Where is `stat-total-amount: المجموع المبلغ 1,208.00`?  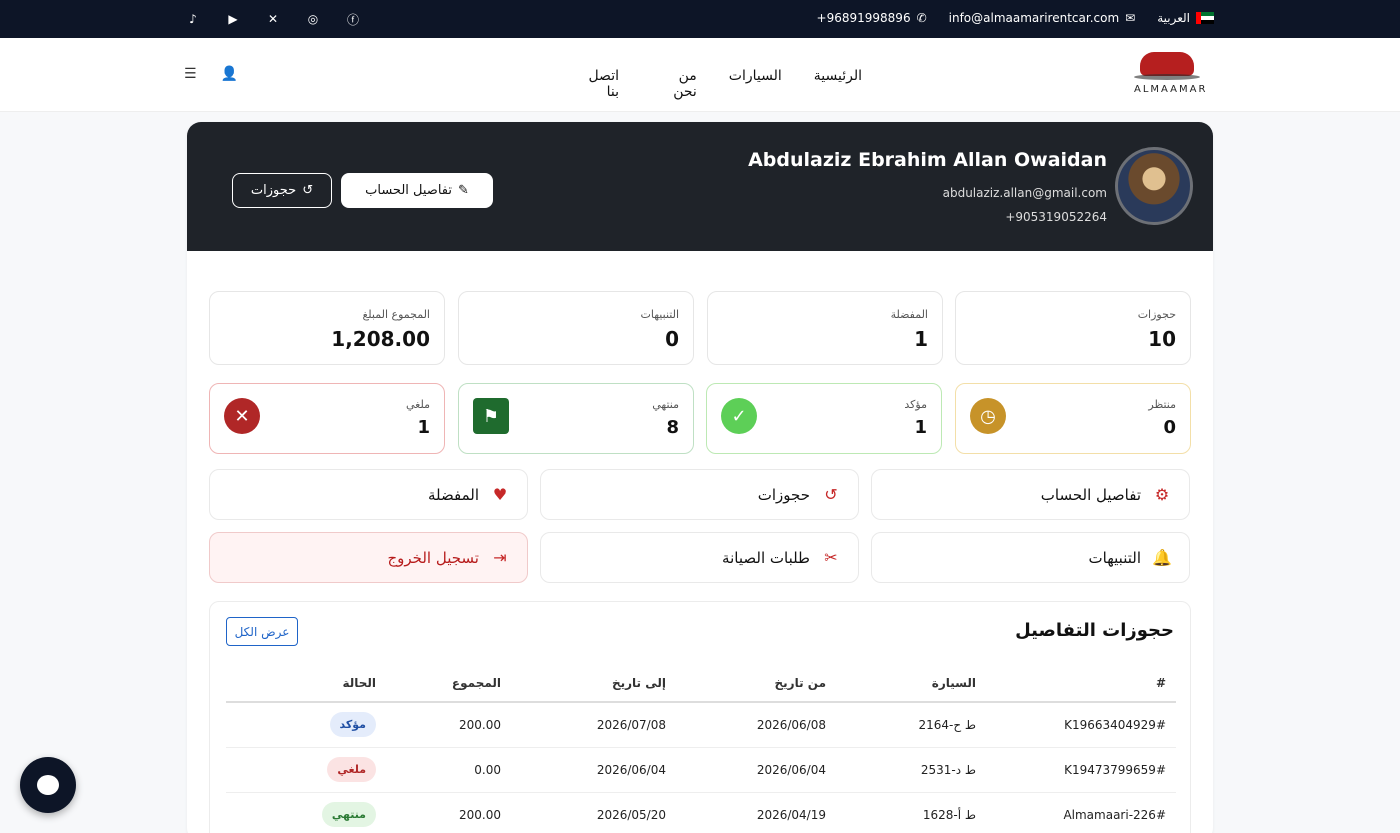
stat-total-amount: المجموع المبلغ 1,208.00 is located at coordinates (327, 328).